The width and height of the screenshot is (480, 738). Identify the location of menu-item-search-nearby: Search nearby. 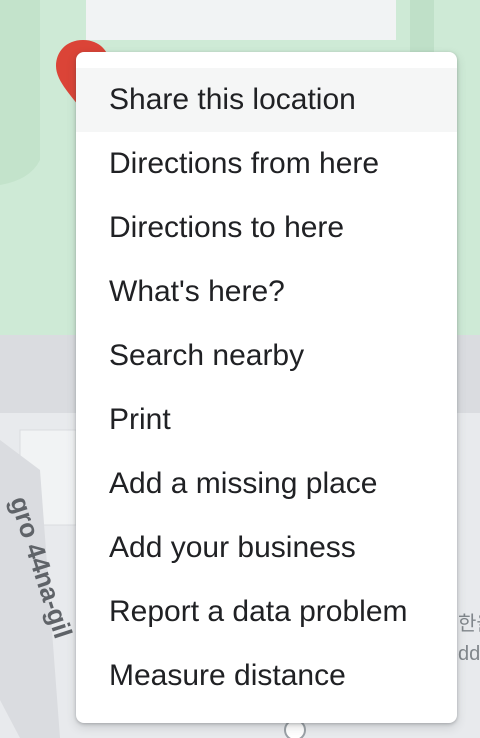
(266, 356).